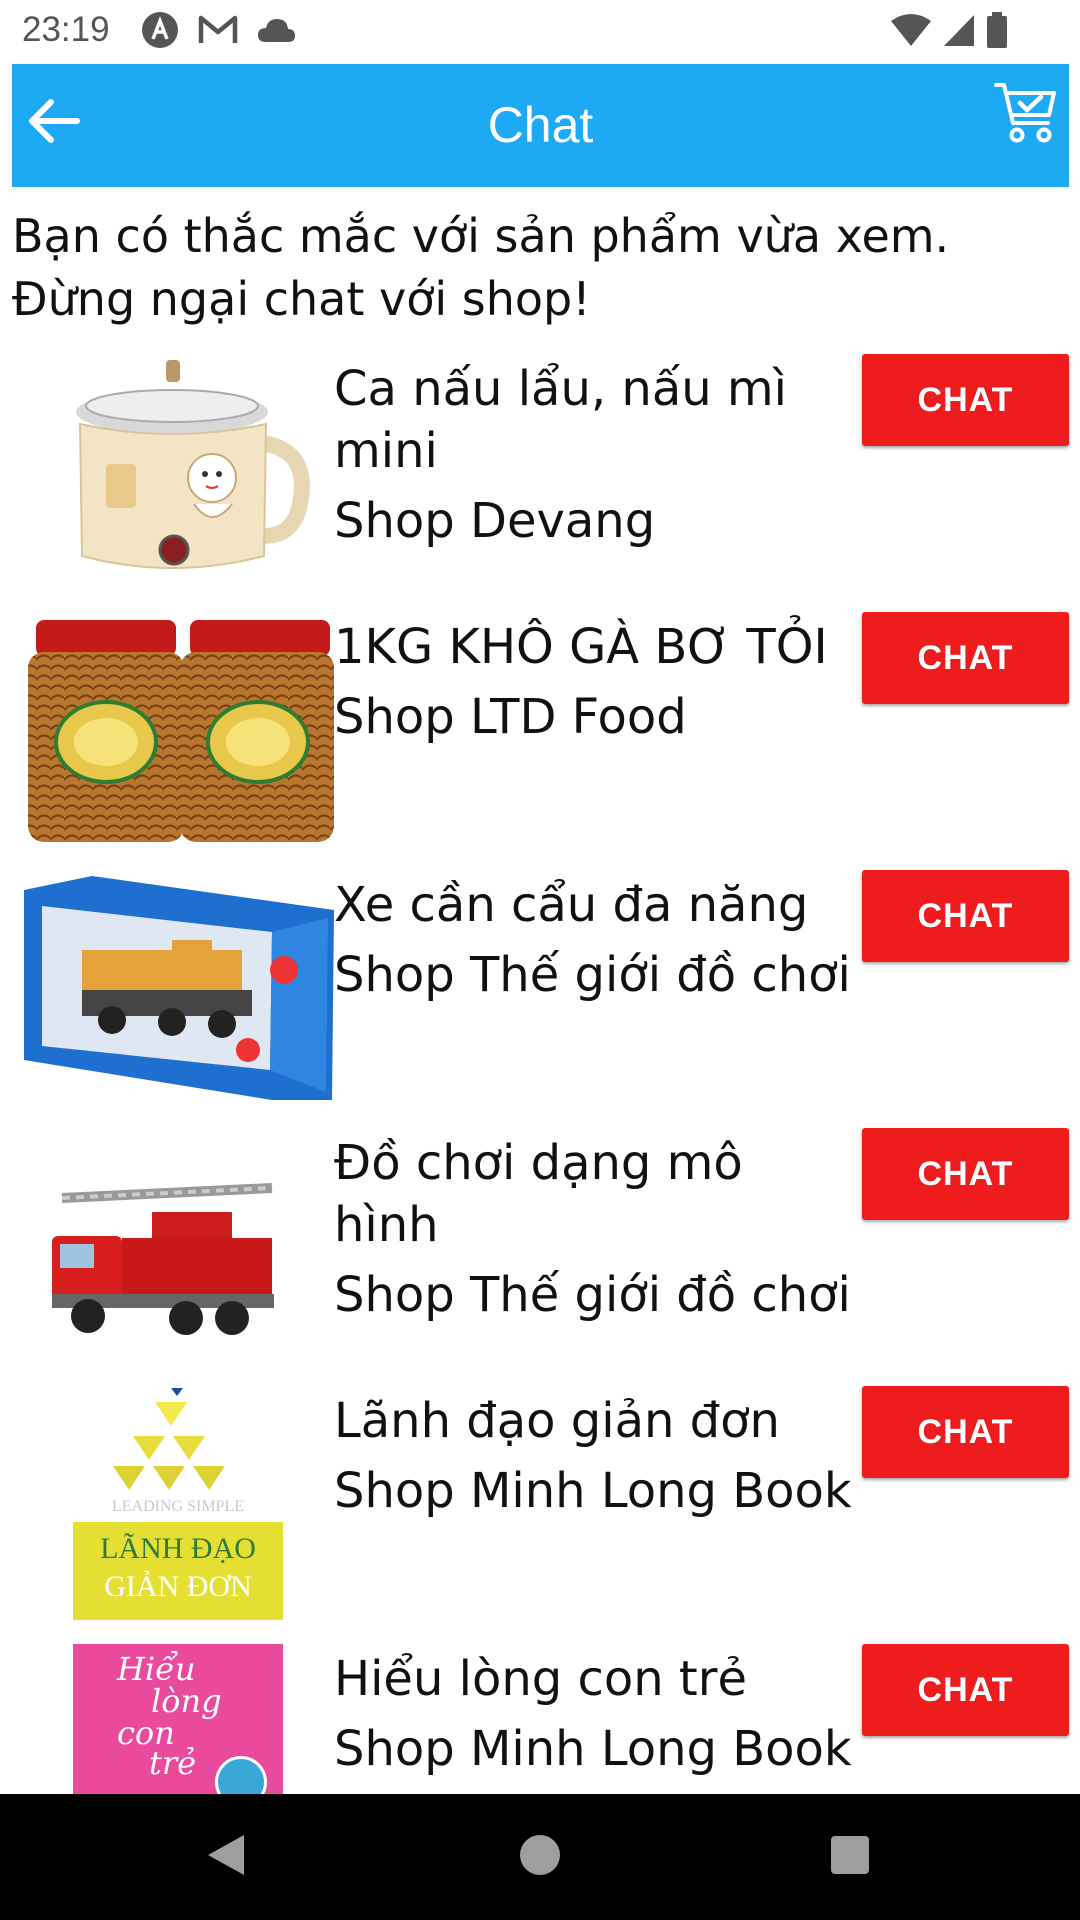 Image resolution: width=1080 pixels, height=1920 pixels. Describe the element at coordinates (541, 1679) in the screenshot. I see `item-name: Hiểu lòng con trẻ` at that location.